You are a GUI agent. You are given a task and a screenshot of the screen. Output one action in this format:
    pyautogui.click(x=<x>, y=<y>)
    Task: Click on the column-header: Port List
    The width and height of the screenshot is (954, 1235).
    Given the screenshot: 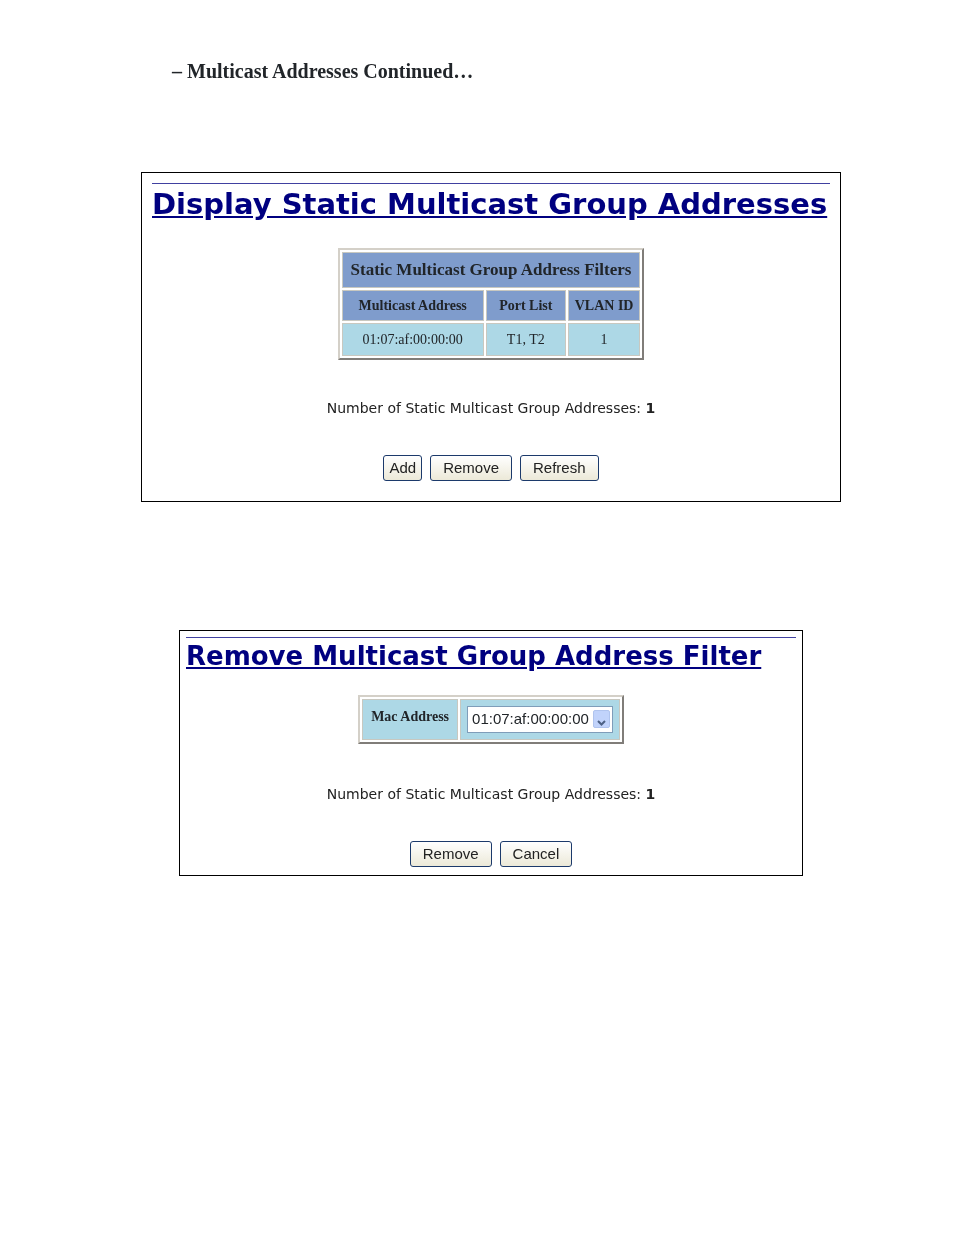 What is the action you would take?
    pyautogui.click(x=525, y=305)
    